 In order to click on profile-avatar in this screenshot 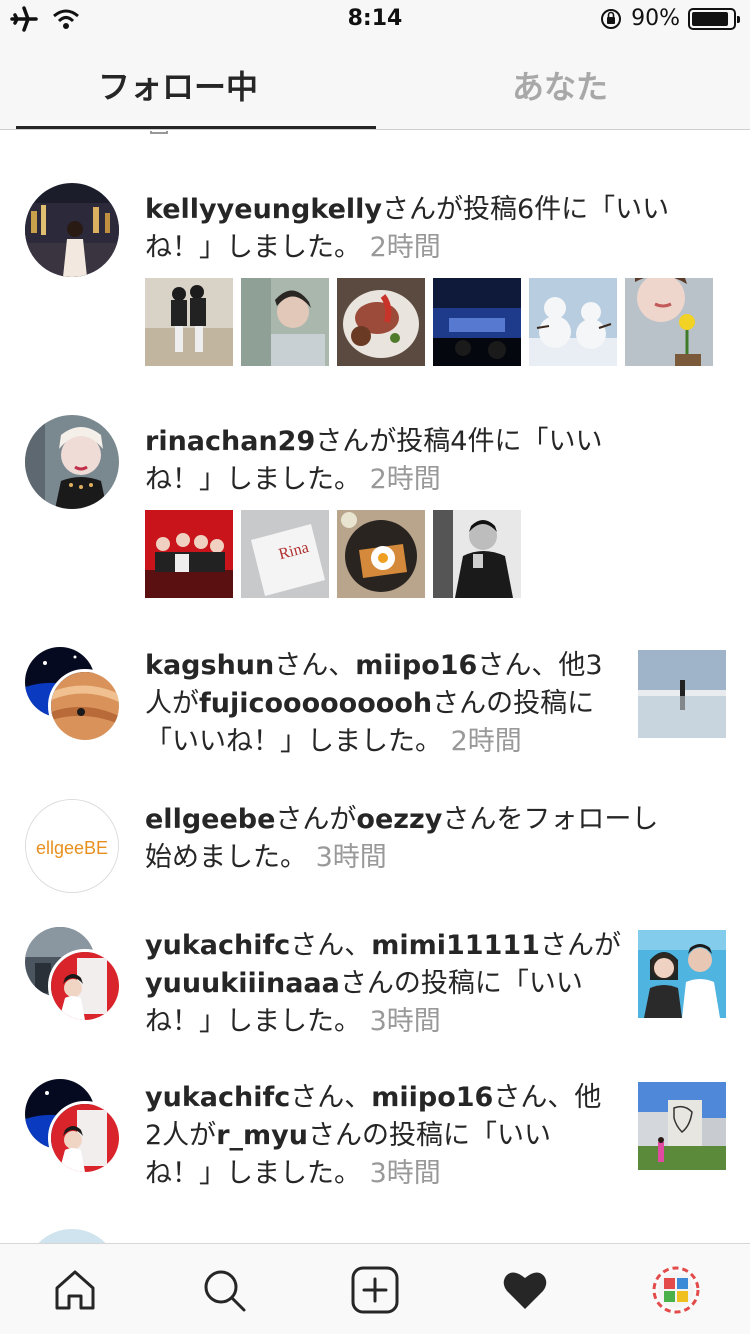, I will do `click(676, 1290)`.